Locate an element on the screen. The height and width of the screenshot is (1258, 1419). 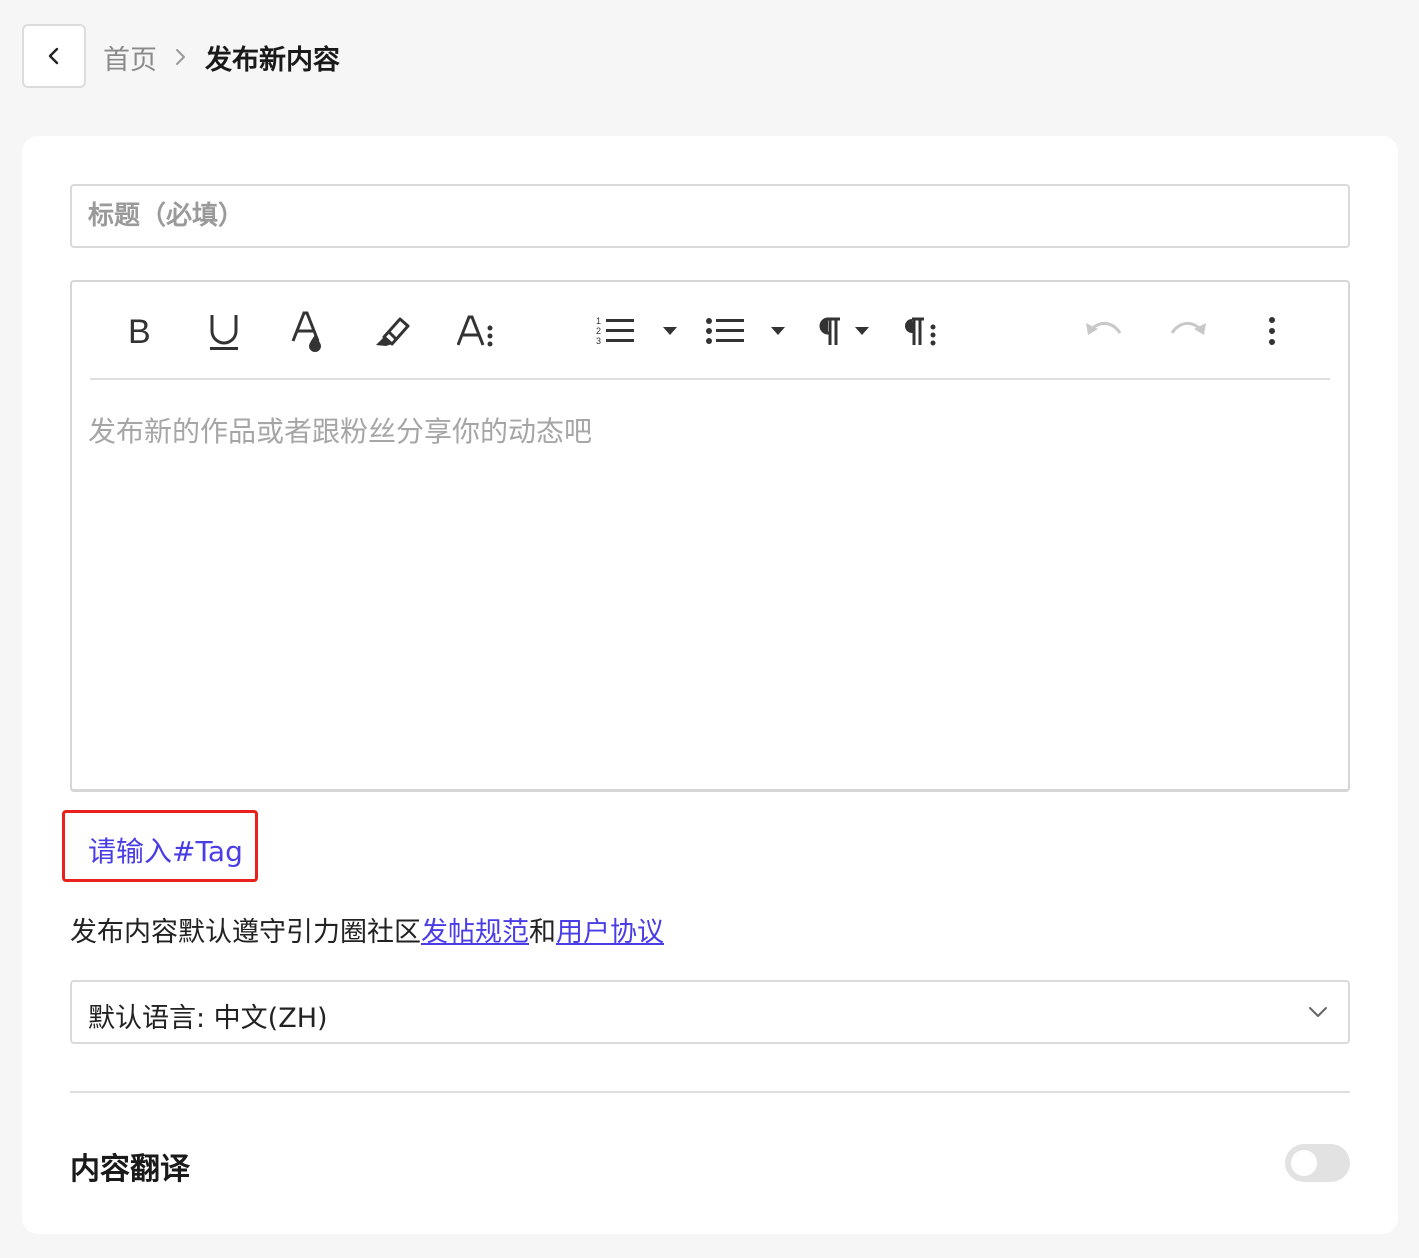
chevron-right-icon is located at coordinates (181, 57).